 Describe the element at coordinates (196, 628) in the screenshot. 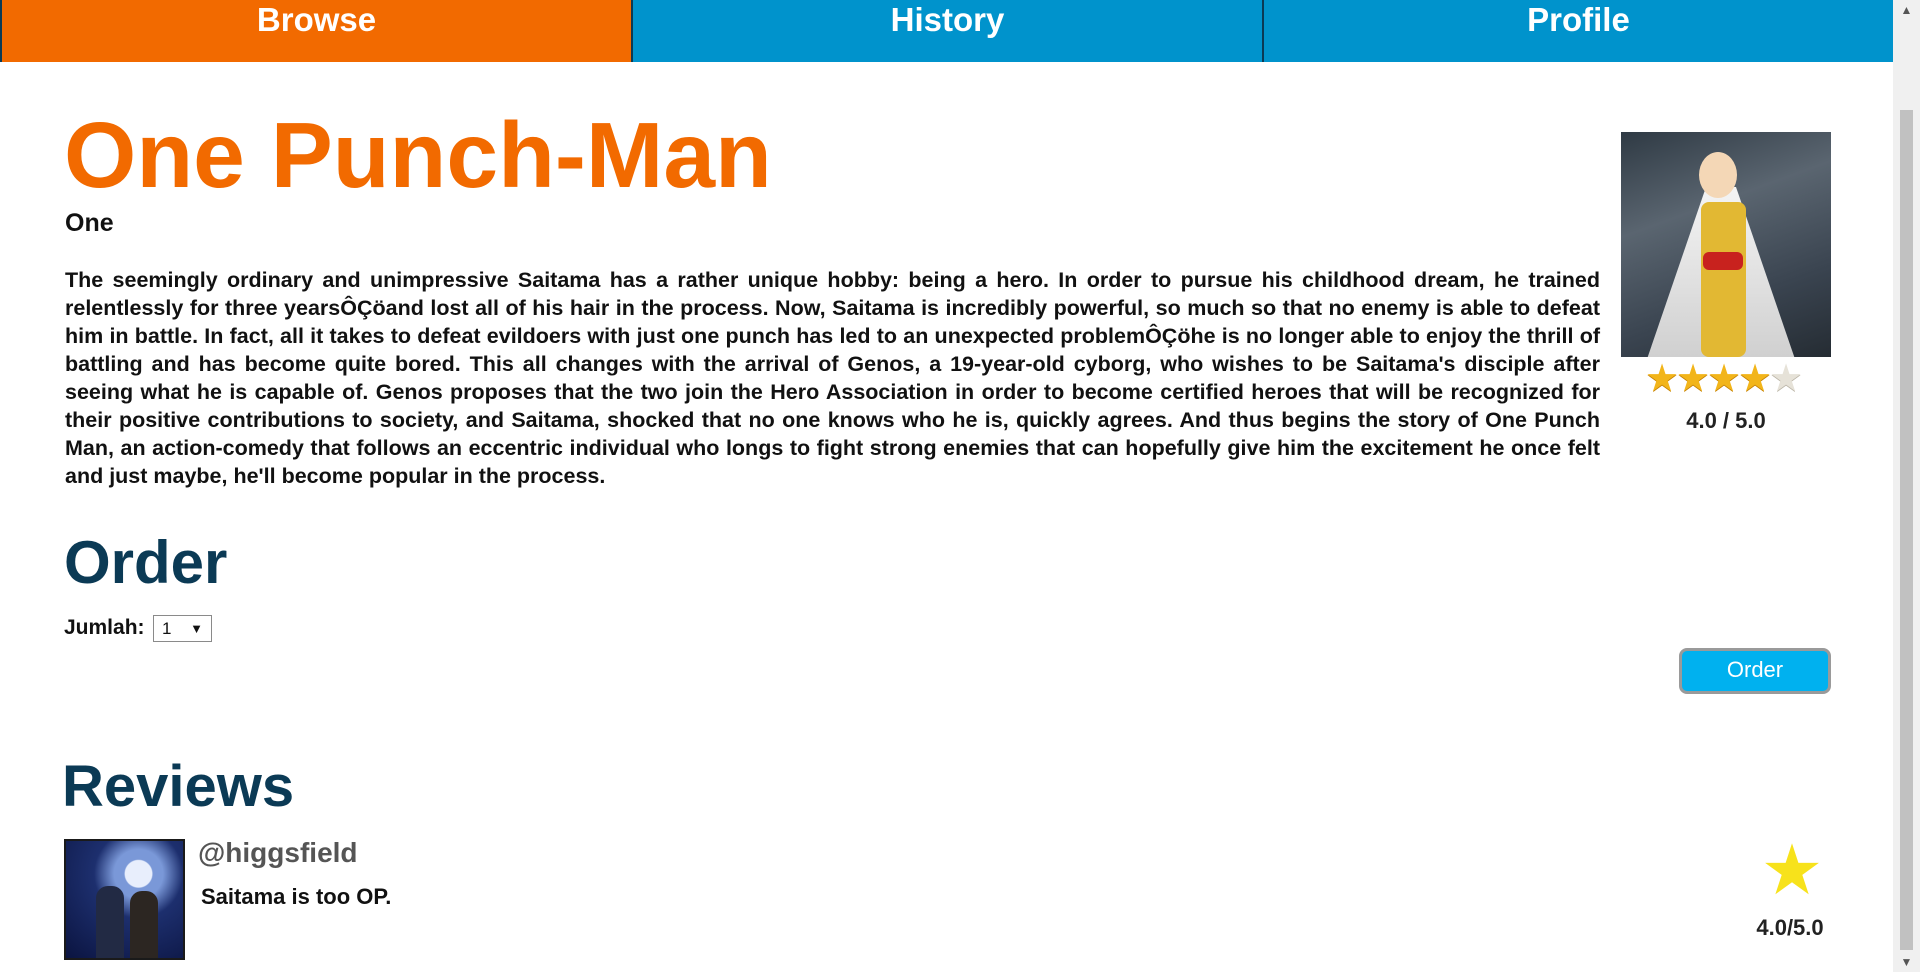

I see `dropdown-arrow-icon: ▼` at that location.